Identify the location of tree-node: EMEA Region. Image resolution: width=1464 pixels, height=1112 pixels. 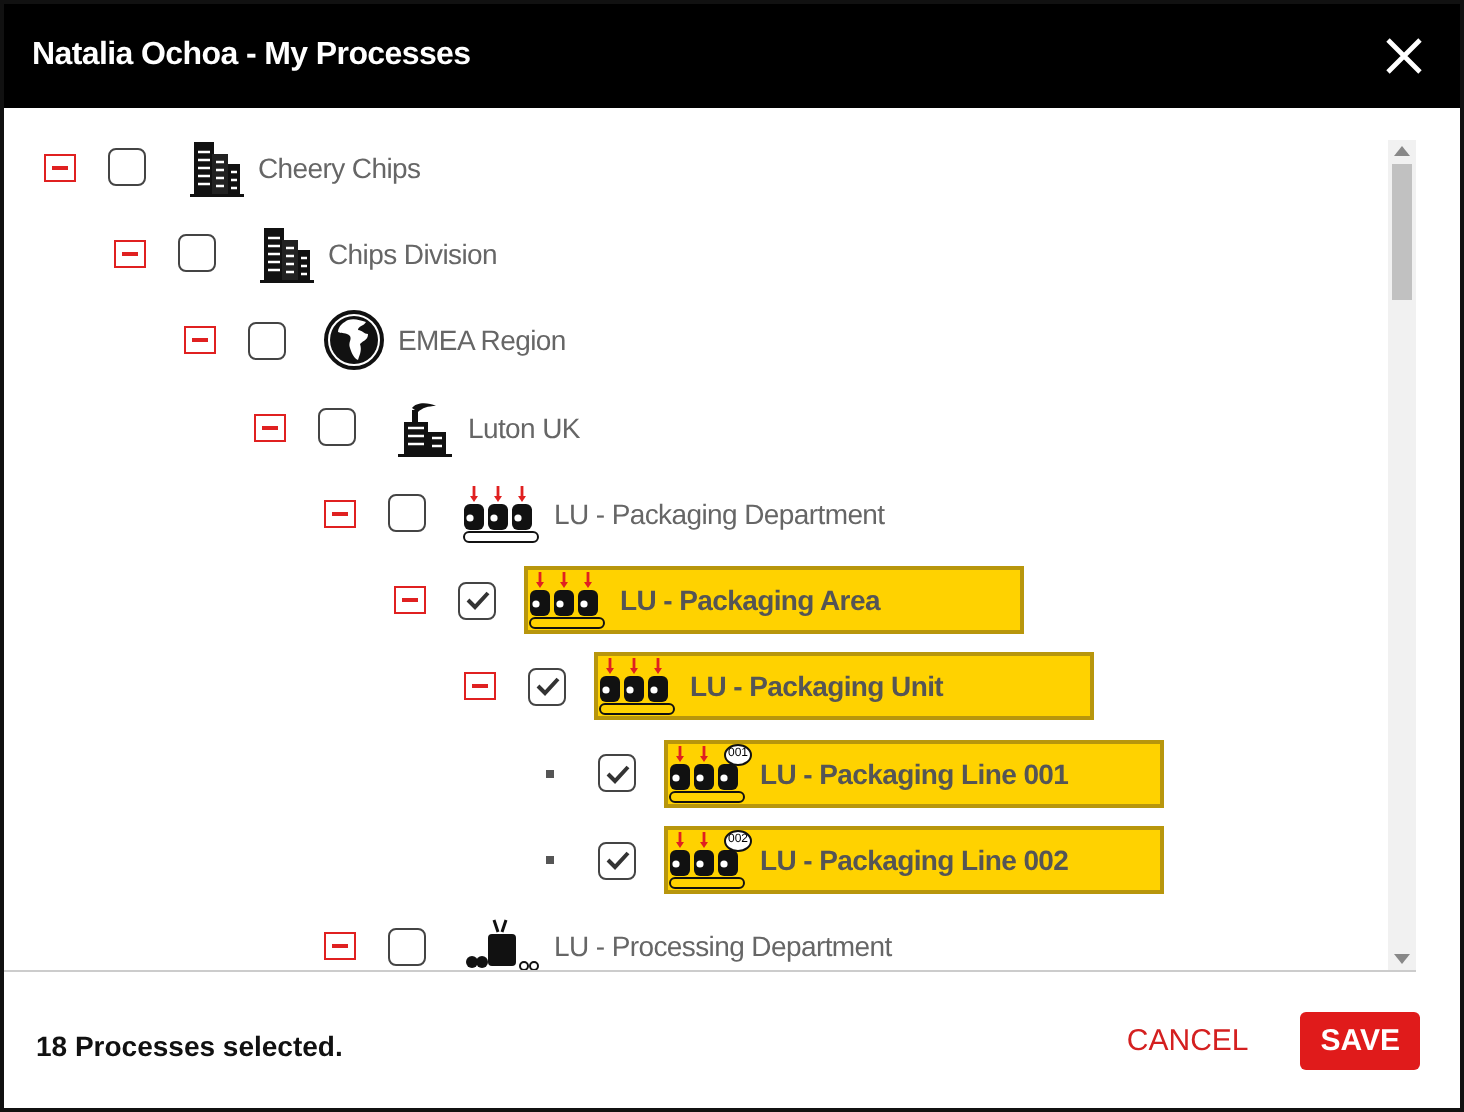
(448, 340).